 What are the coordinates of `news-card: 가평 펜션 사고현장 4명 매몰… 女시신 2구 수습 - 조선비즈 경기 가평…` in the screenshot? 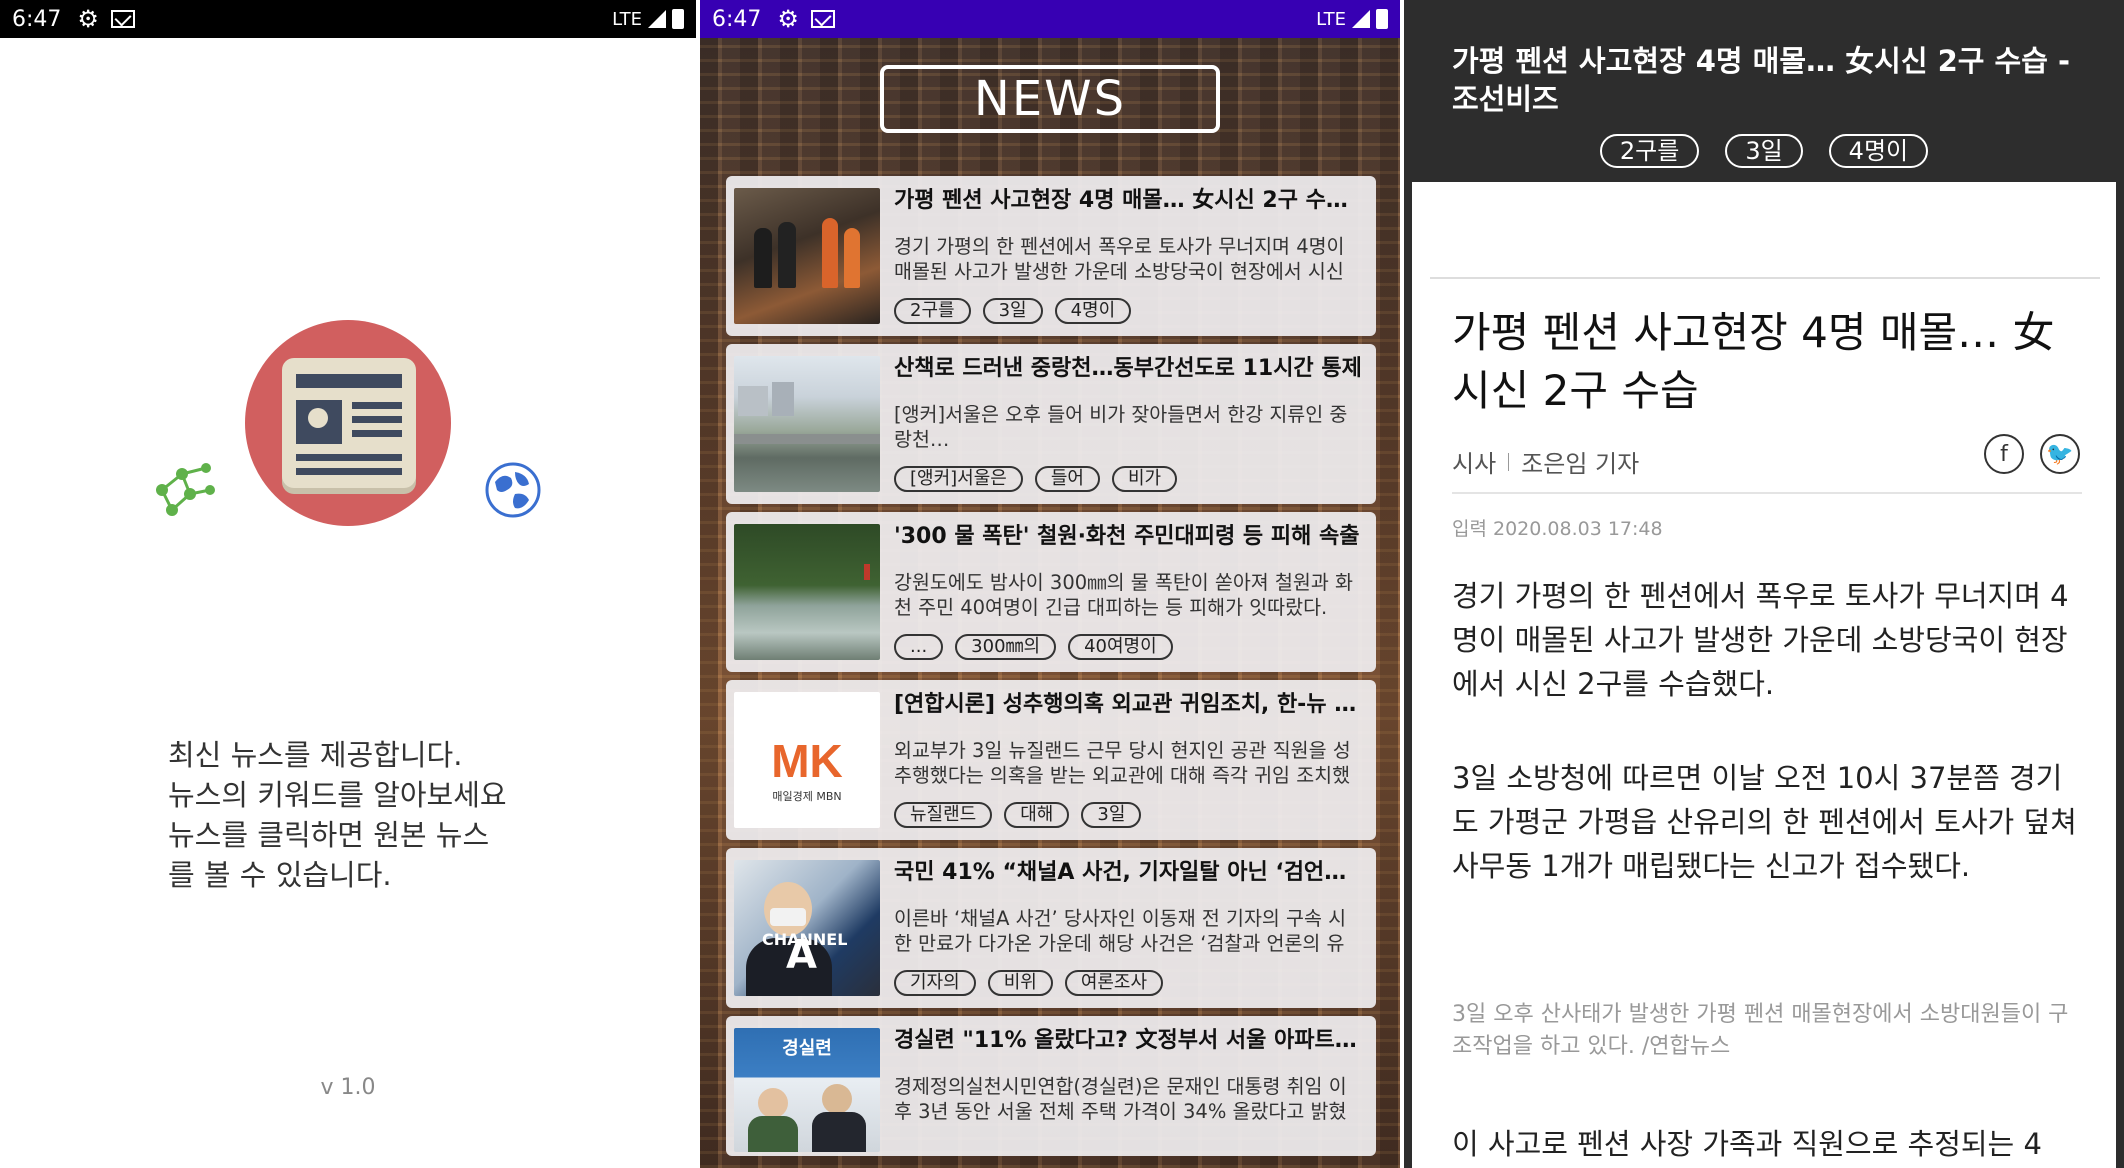 It's located at (1051, 256).